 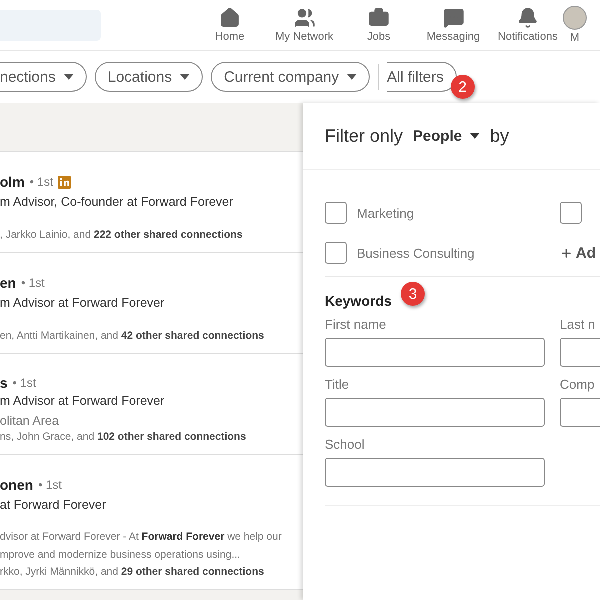 What do you see at coordinates (304, 37) in the screenshot?
I see `nav-label: My Network` at bounding box center [304, 37].